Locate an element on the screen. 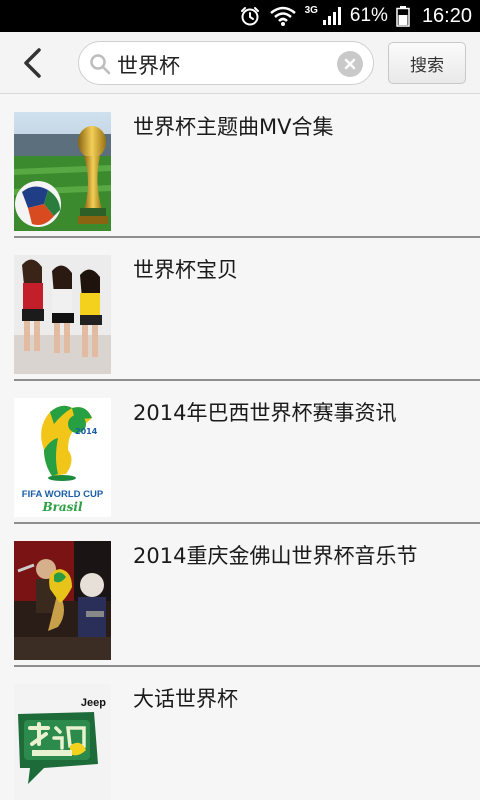 The height and width of the screenshot is (800, 480). search-query-text: 世界杯 is located at coordinates (148, 66).